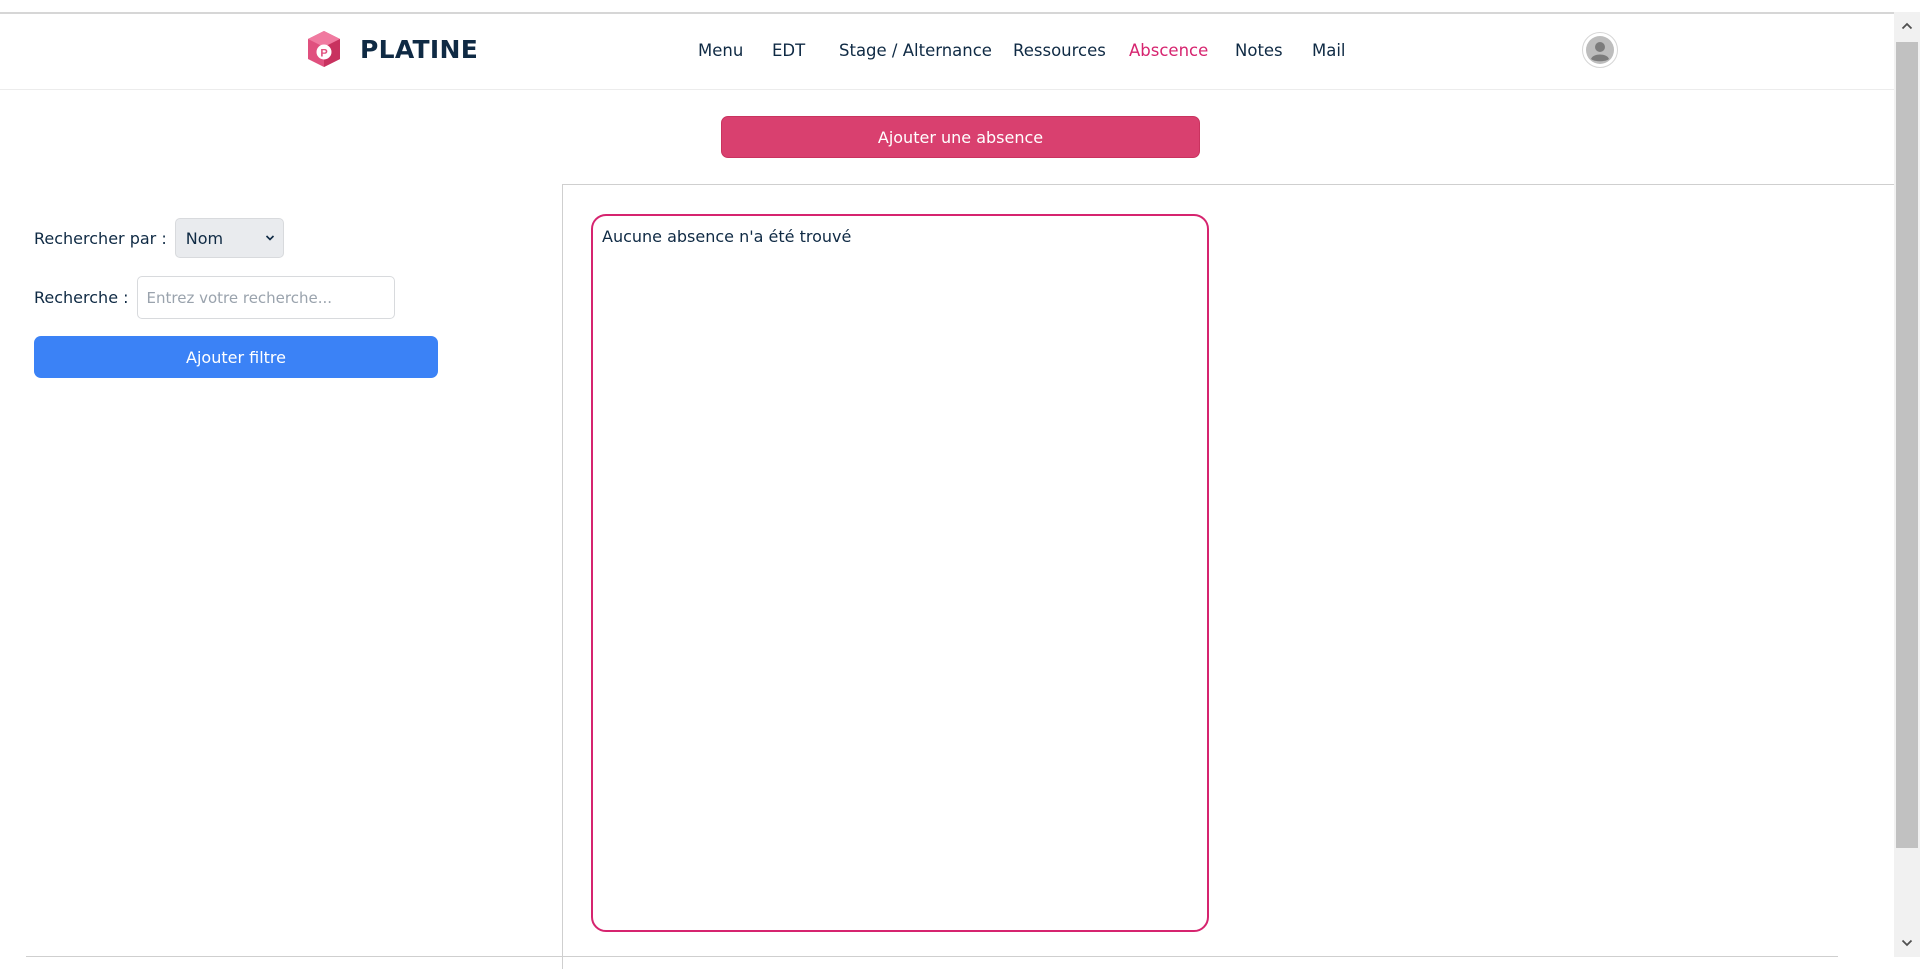 This screenshot has width=1920, height=969. Describe the element at coordinates (100, 238) in the screenshot. I see `search-by-label: Rechercher par :` at that location.